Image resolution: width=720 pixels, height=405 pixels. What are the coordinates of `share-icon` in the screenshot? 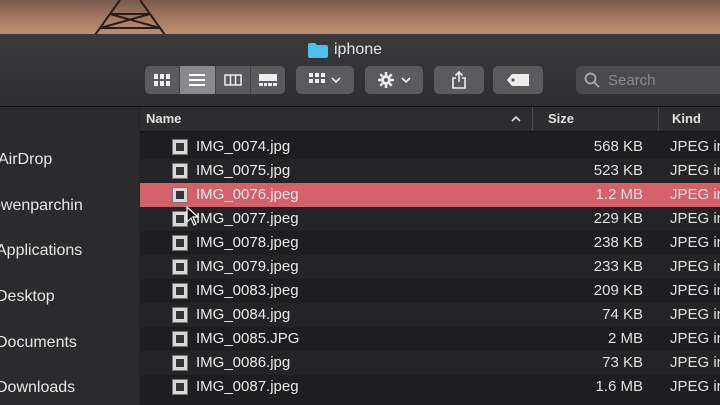 It's located at (459, 80).